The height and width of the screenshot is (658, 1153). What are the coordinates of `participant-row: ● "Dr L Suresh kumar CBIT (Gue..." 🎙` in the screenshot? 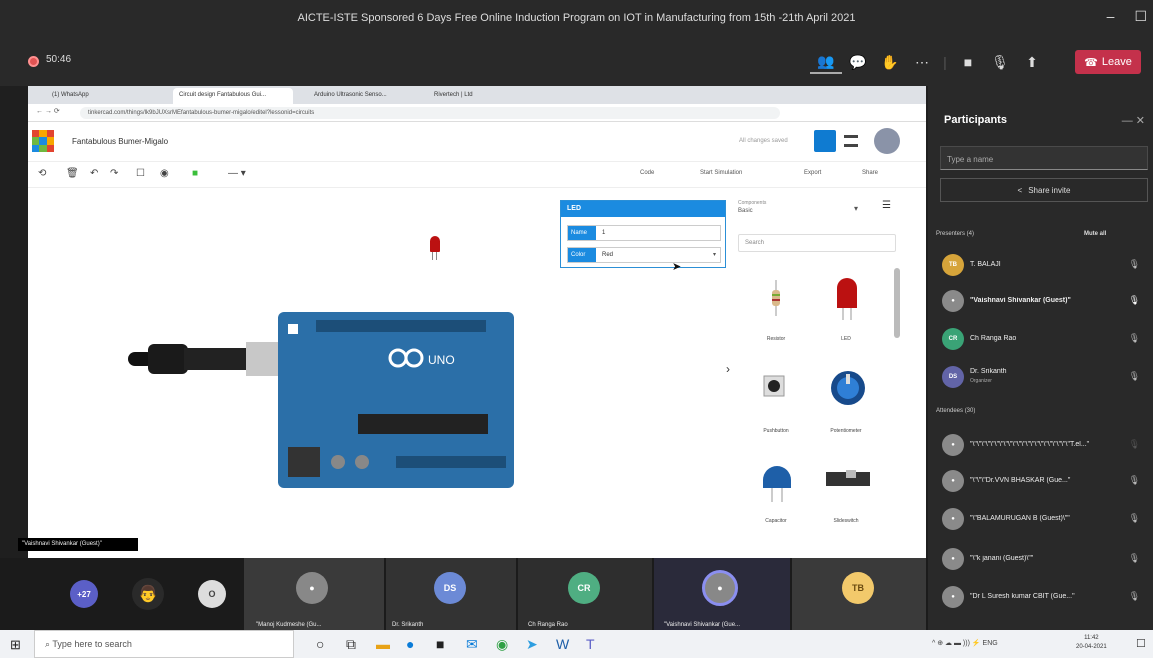 It's located at (1042, 598).